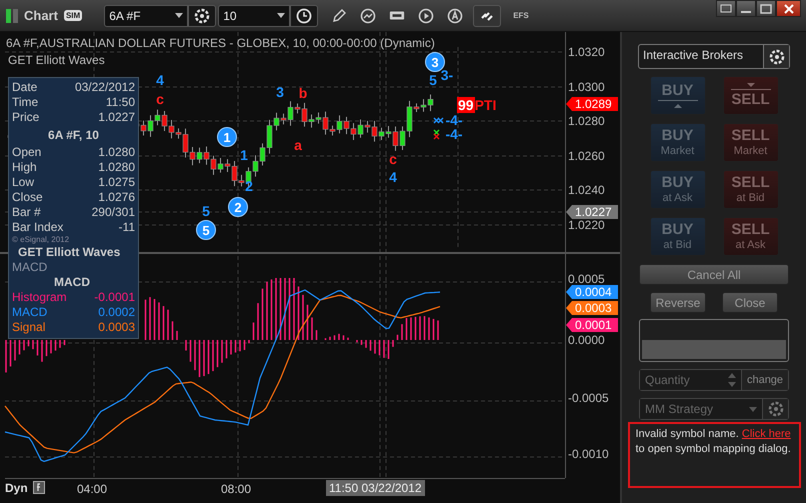 The width and height of the screenshot is (806, 503). What do you see at coordinates (487, 15) in the screenshot?
I see `link-icon` at bounding box center [487, 15].